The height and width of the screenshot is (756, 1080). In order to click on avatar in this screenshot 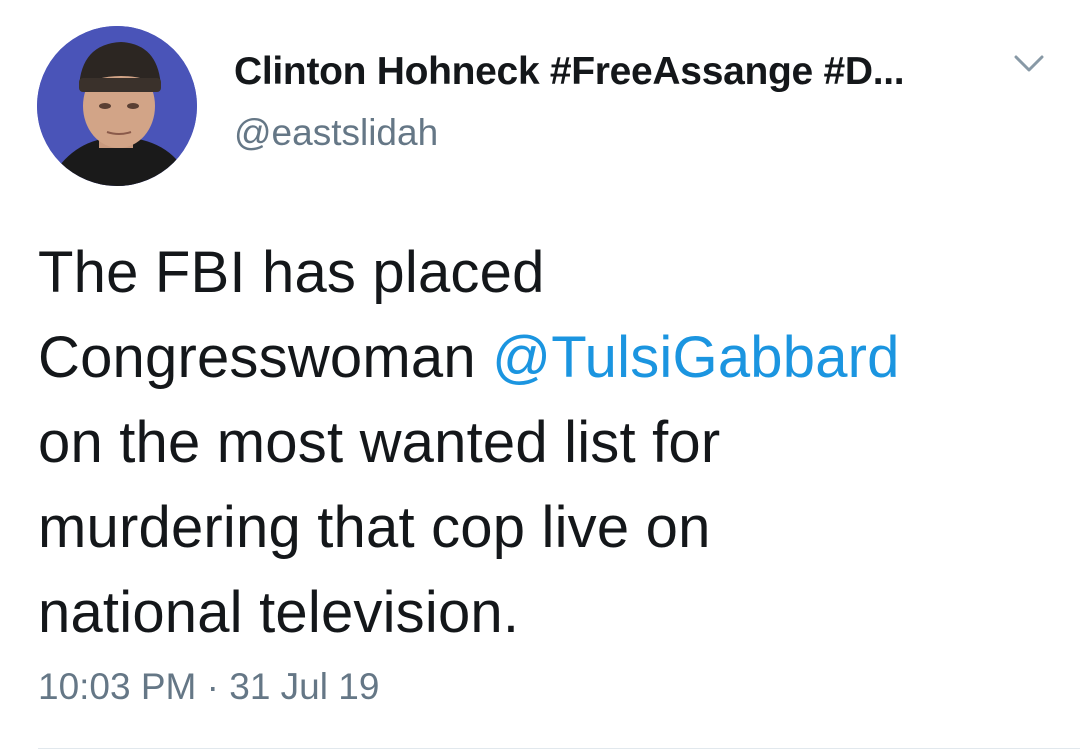, I will do `click(117, 106)`.